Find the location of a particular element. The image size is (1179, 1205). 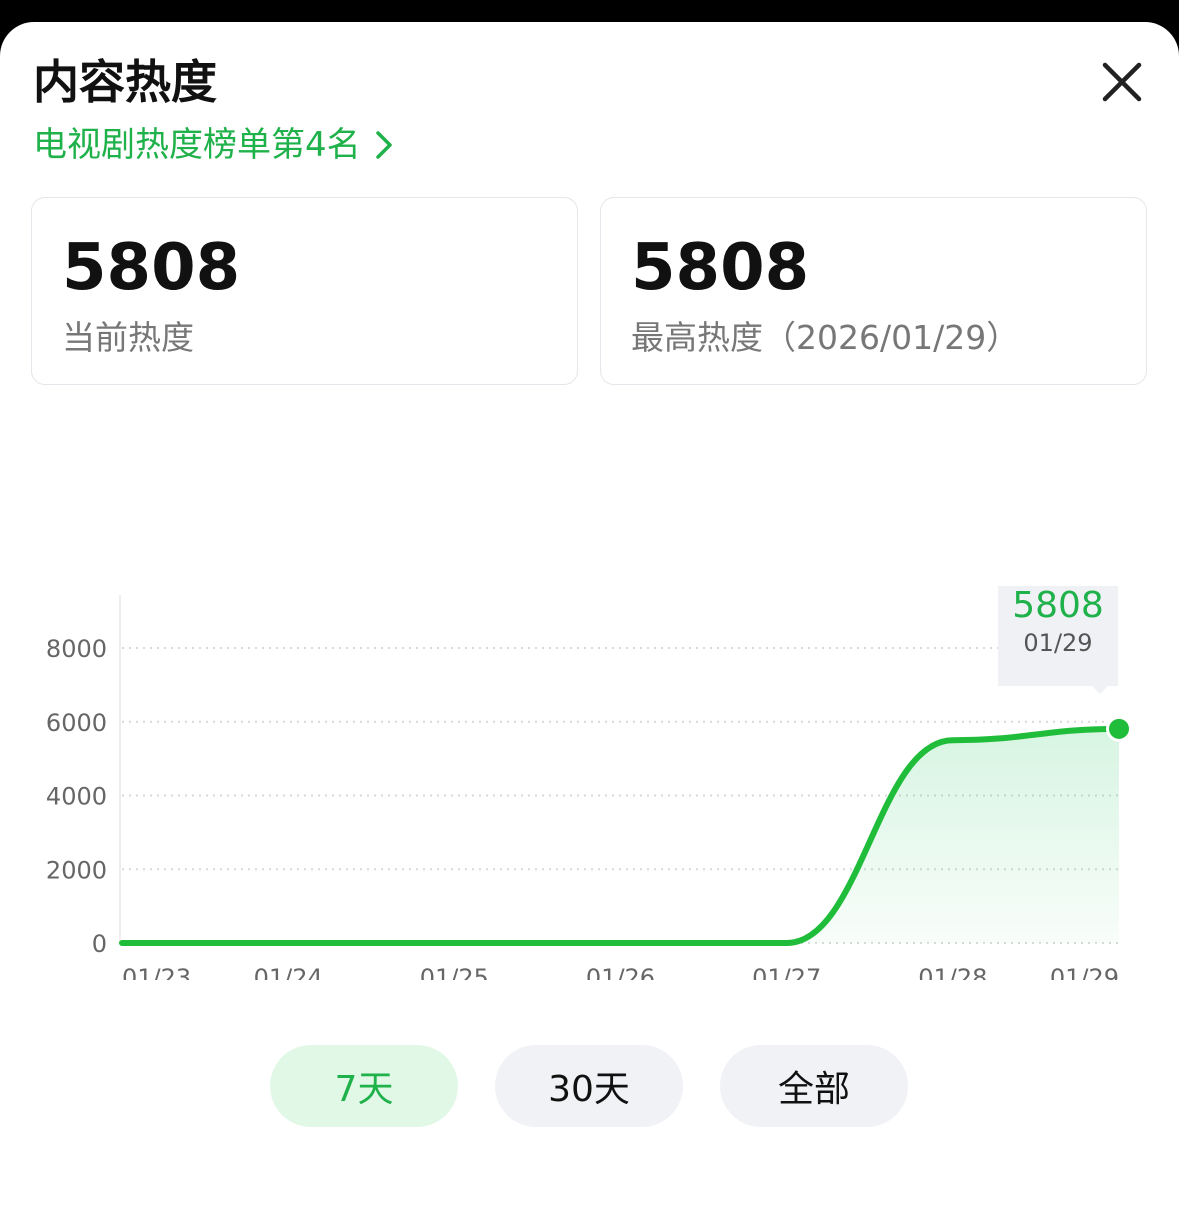

peak-heat-value: 5808 is located at coordinates (720, 268).